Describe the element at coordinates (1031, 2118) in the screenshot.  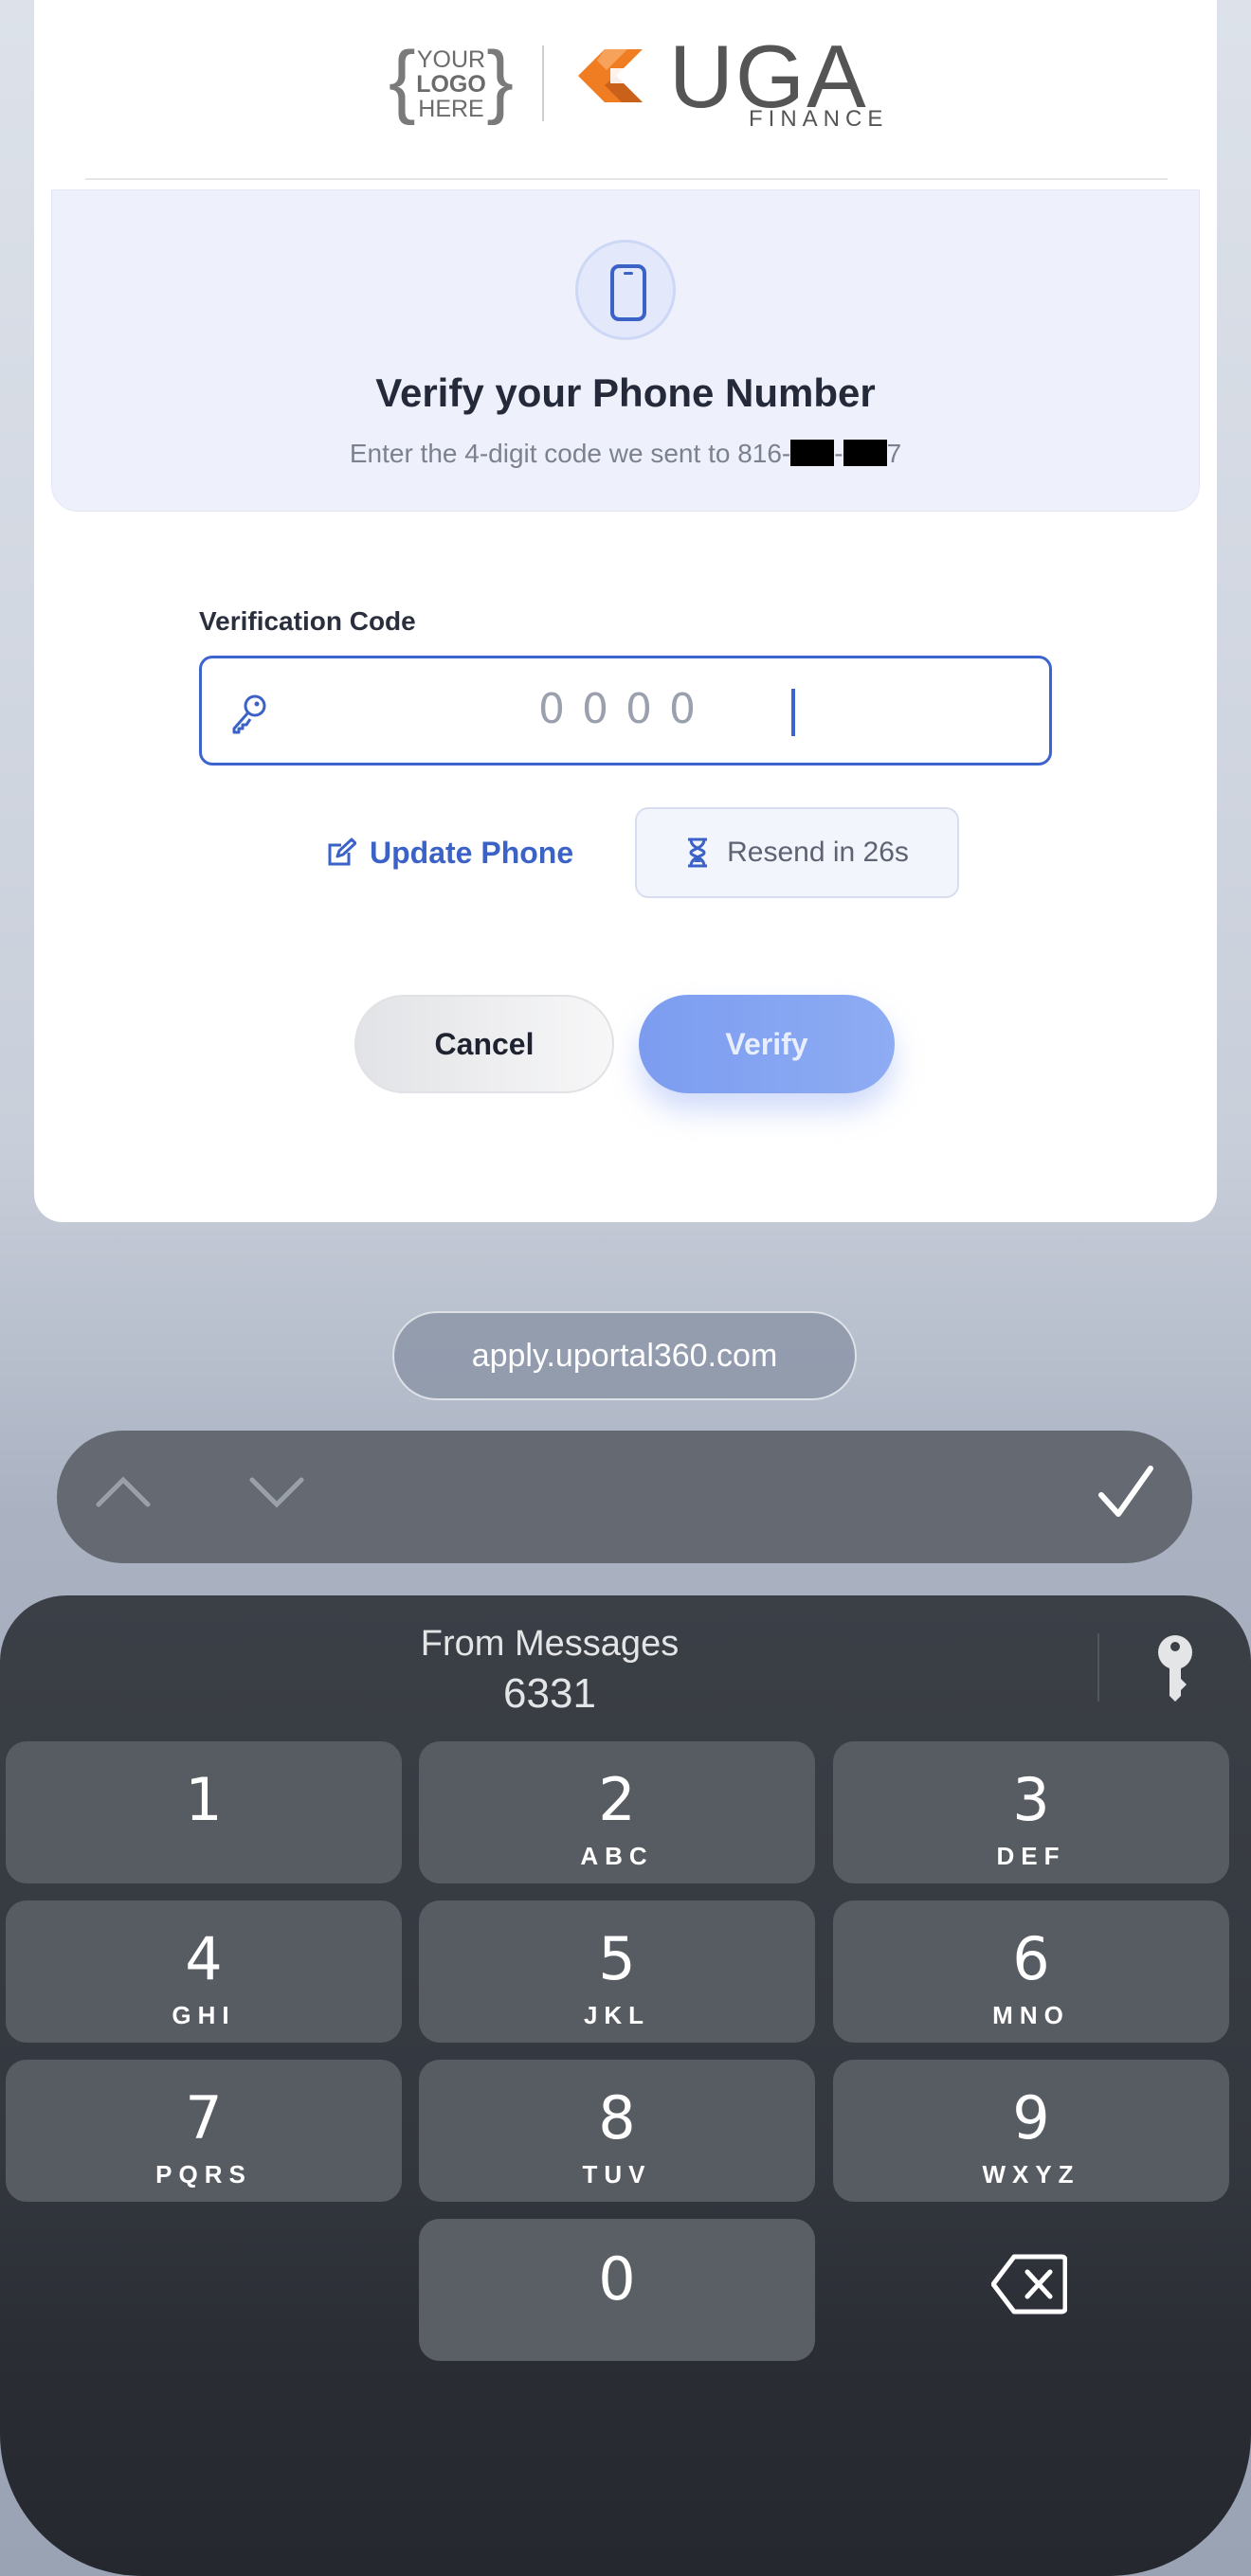
I see `key-number: 9` at that location.